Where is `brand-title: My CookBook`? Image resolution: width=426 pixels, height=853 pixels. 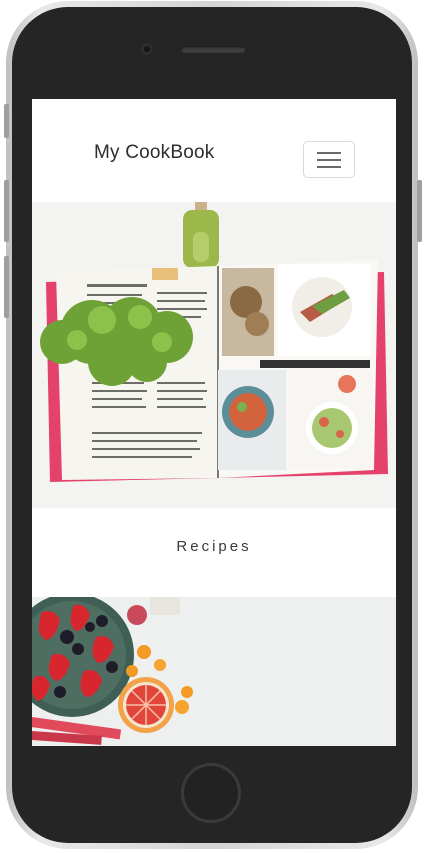
brand-title: My CookBook is located at coordinates (154, 153).